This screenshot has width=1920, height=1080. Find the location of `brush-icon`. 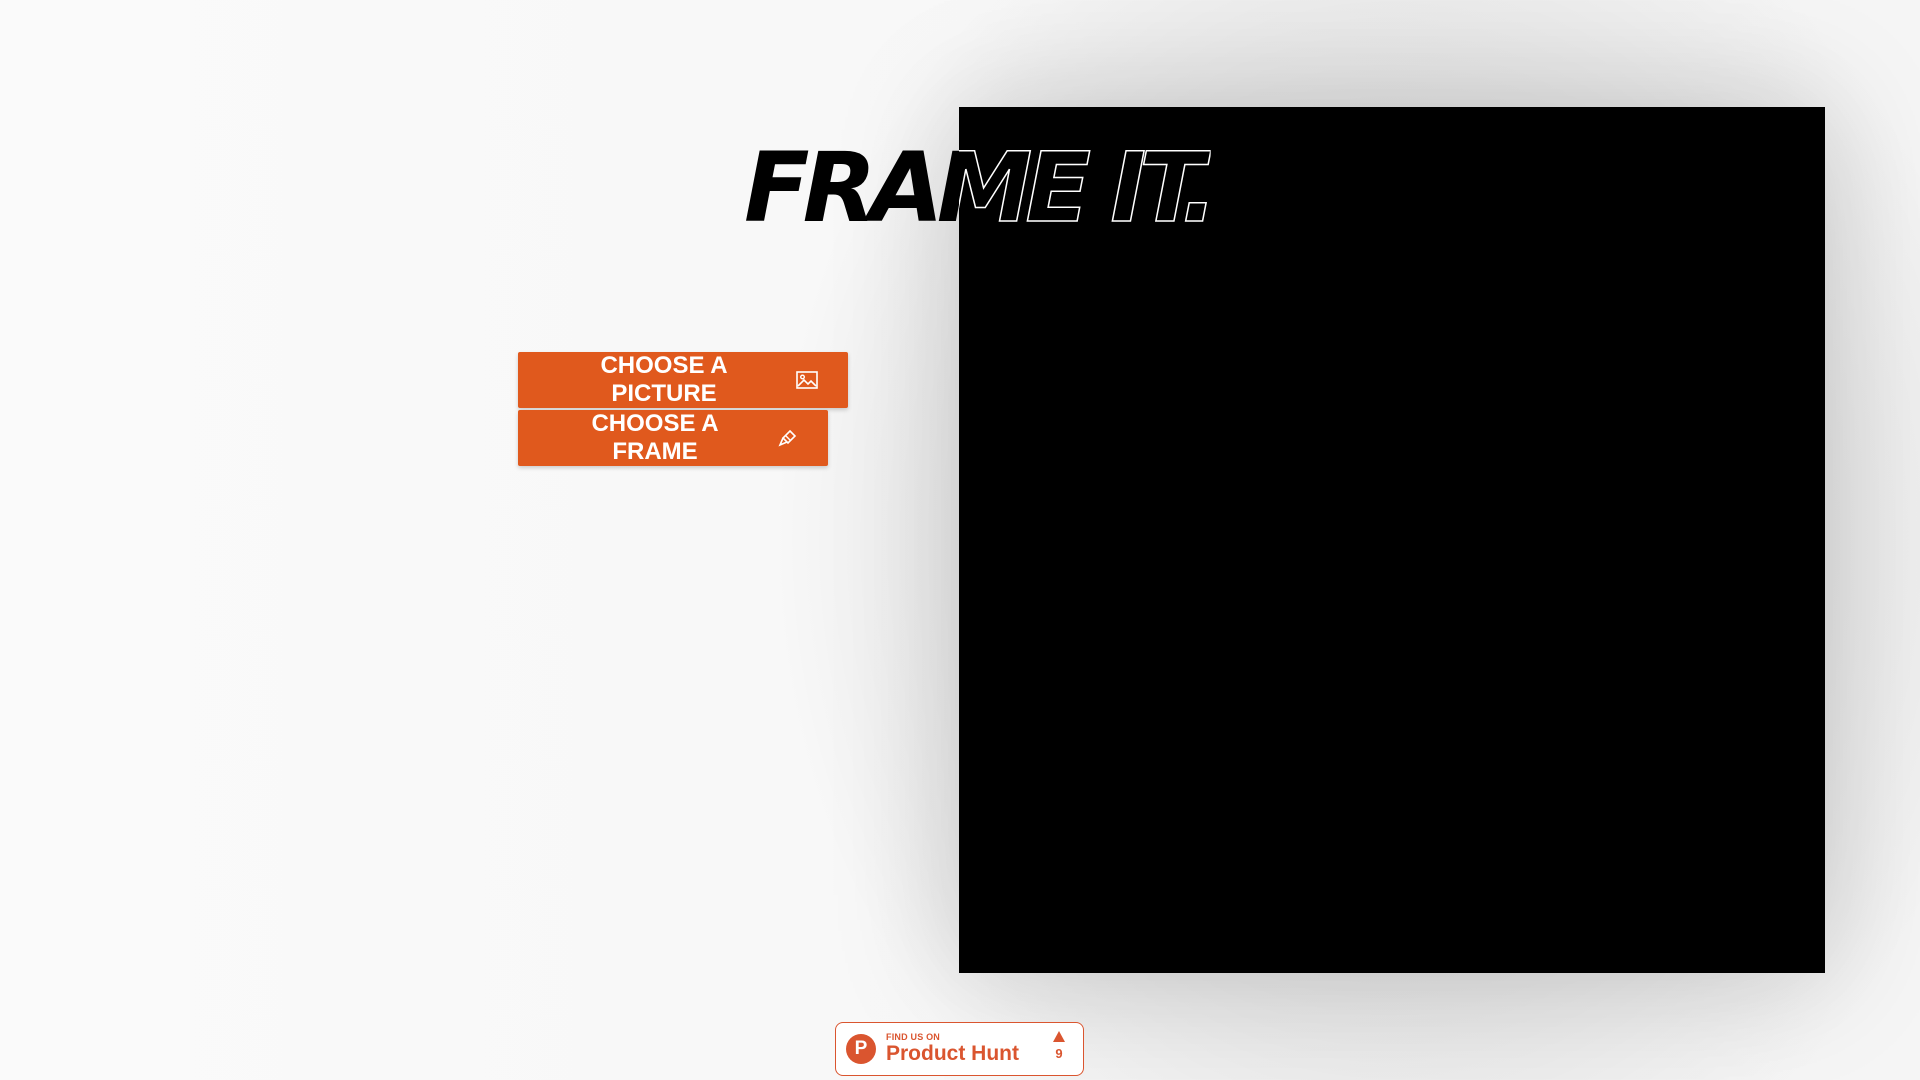

brush-icon is located at coordinates (788, 438).